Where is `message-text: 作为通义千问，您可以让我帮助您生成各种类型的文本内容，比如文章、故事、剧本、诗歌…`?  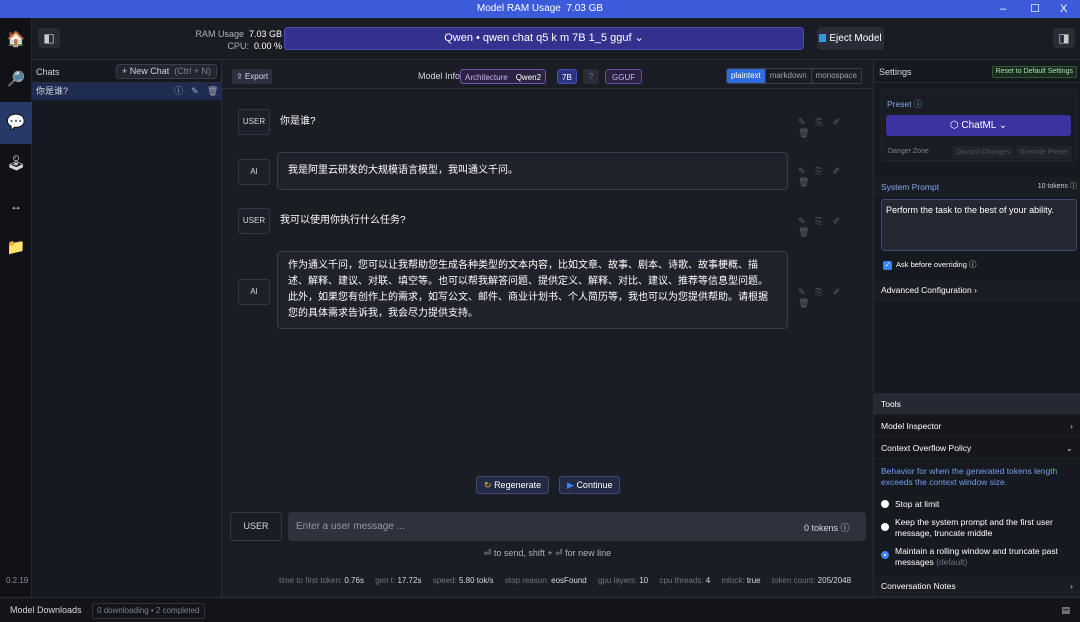 message-text: 作为通义千问，您可以让我帮助您生成各种类型的文本内容，比如文章、故事、剧本、诗歌… is located at coordinates (532, 290).